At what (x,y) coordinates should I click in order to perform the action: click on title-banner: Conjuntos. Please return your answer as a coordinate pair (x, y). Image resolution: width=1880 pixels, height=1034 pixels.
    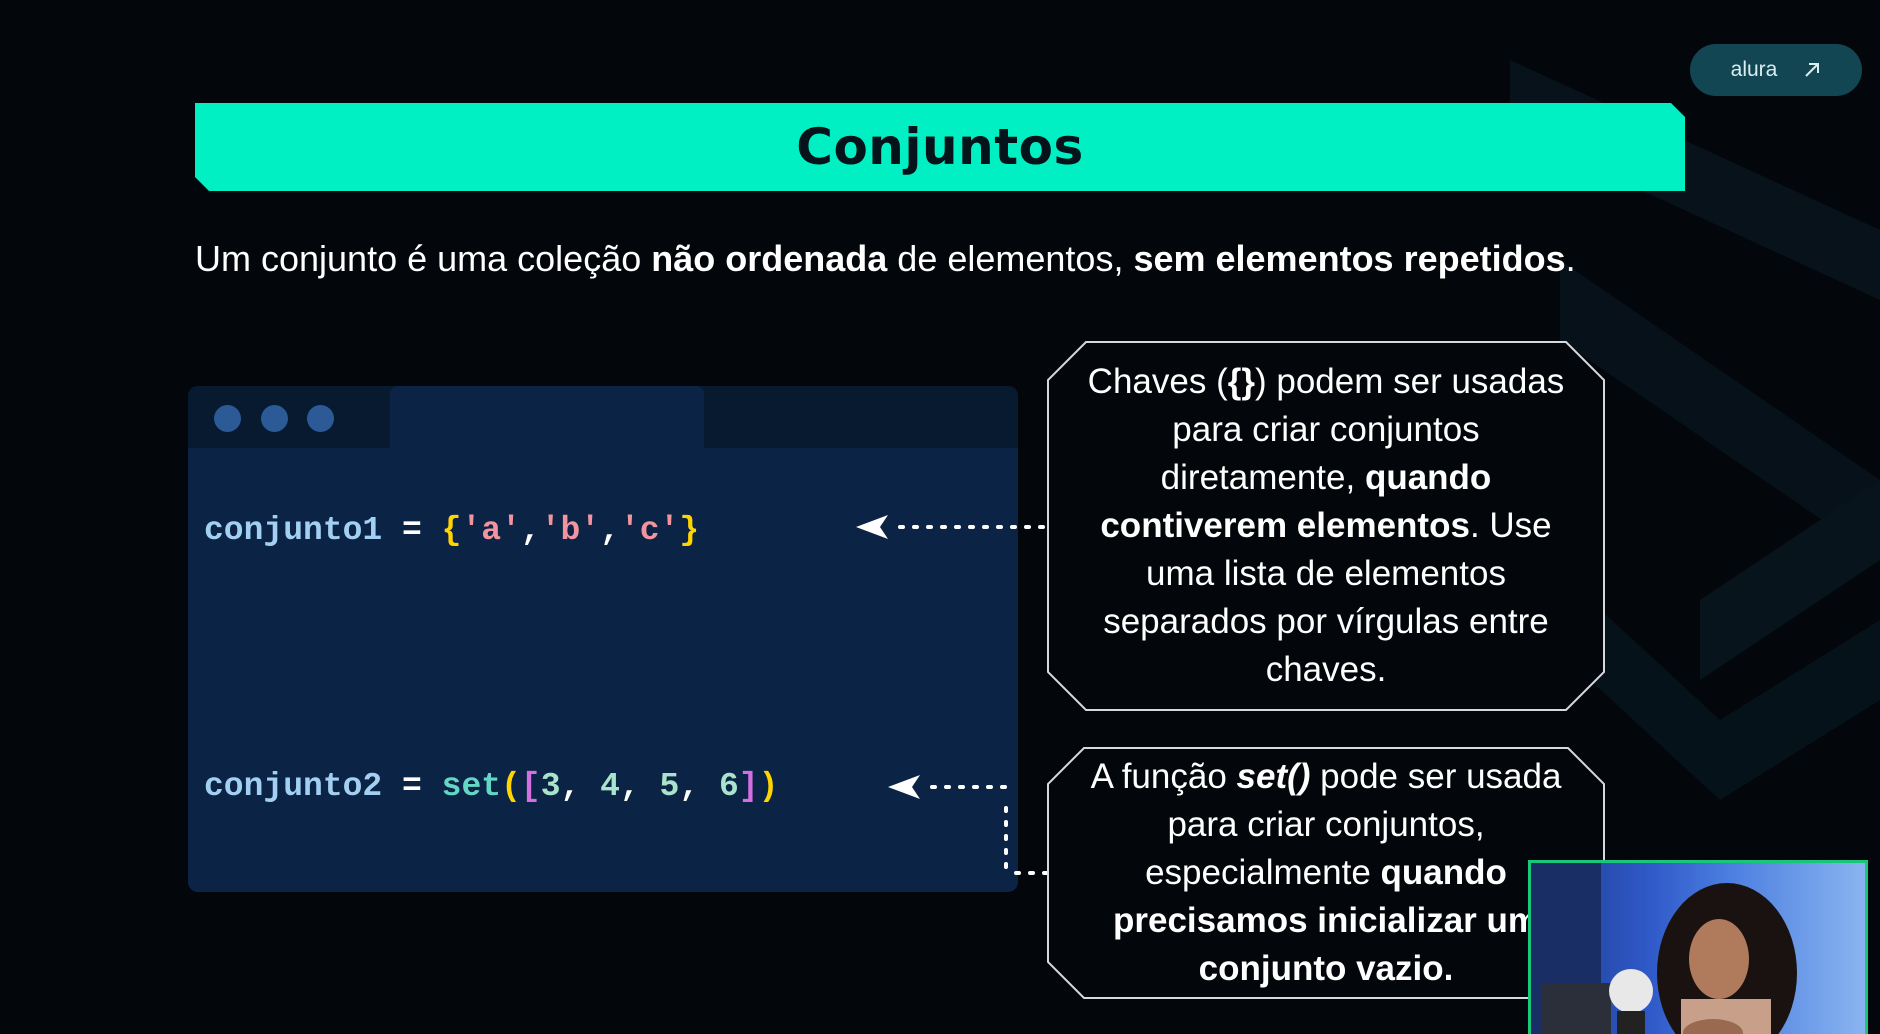
    Looking at the image, I should click on (940, 147).